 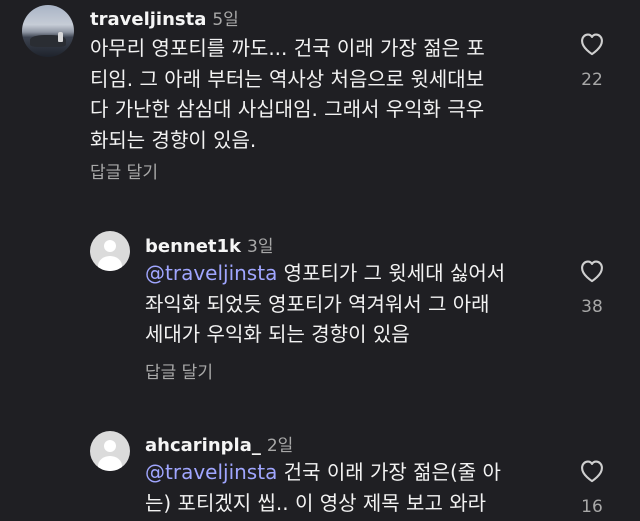 What do you see at coordinates (592, 60) in the screenshot?
I see `like-control: 22` at bounding box center [592, 60].